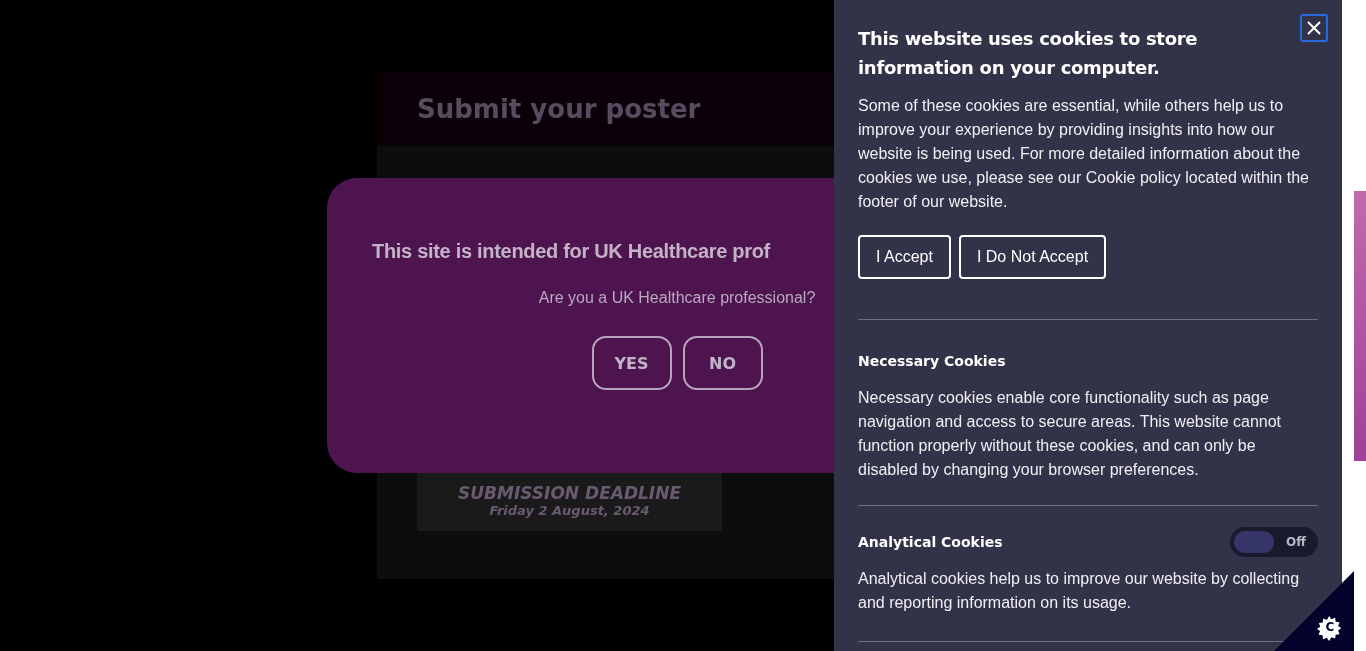  What do you see at coordinates (677, 298) in the screenshot?
I see `modal-question: Are you a UK Healthcare professional?` at bounding box center [677, 298].